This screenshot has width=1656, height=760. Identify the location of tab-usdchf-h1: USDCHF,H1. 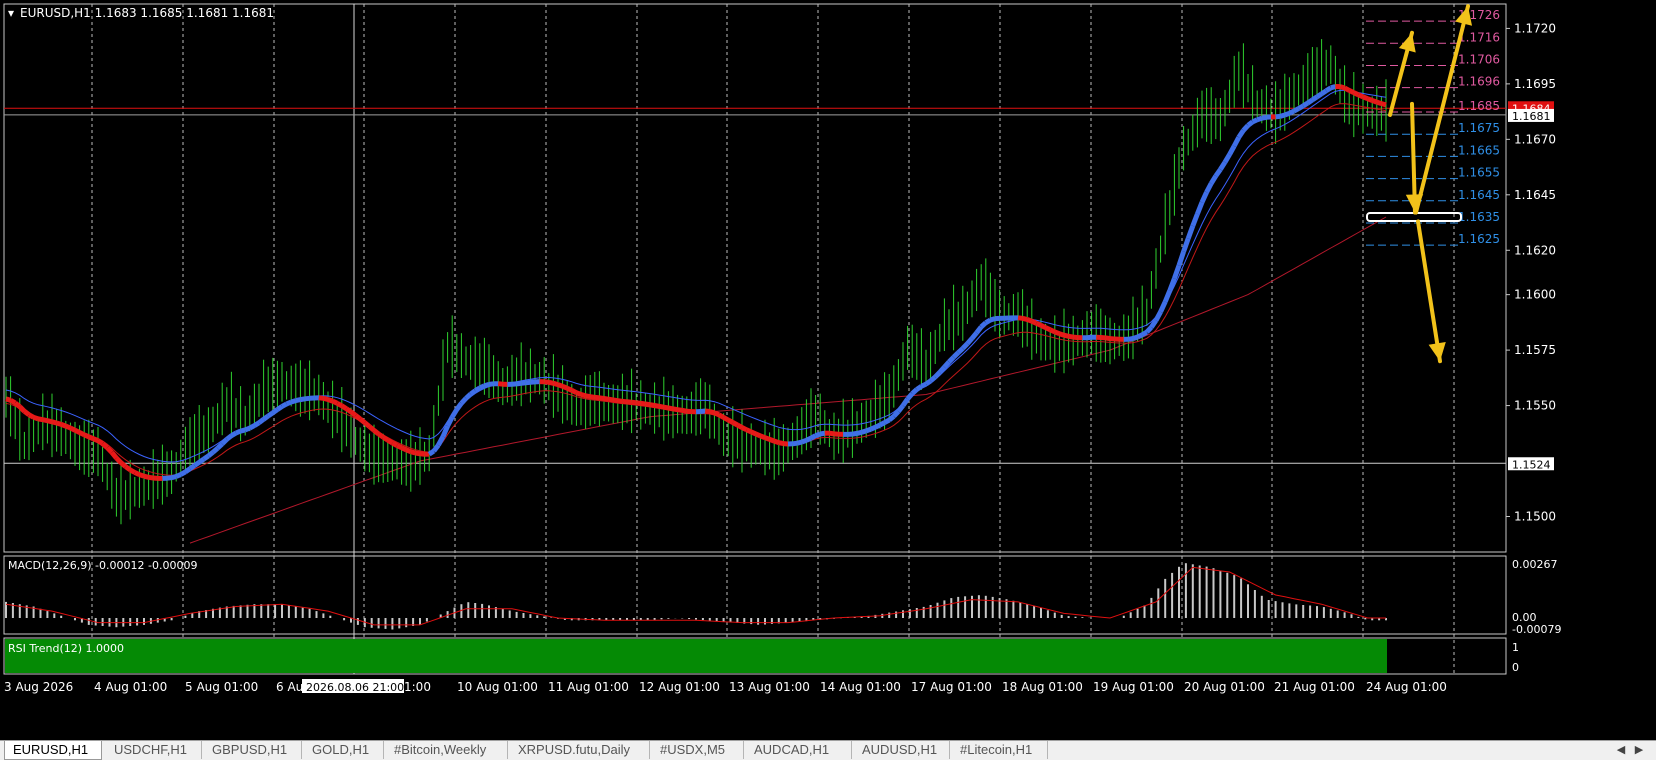
(154, 750).